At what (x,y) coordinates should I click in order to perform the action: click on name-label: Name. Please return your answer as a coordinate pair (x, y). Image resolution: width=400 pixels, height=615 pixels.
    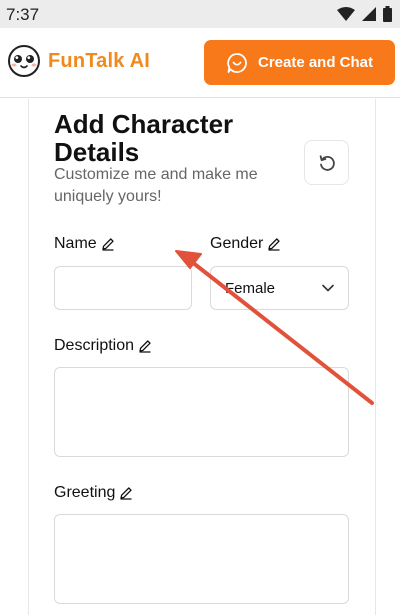
    Looking at the image, I should click on (84, 244).